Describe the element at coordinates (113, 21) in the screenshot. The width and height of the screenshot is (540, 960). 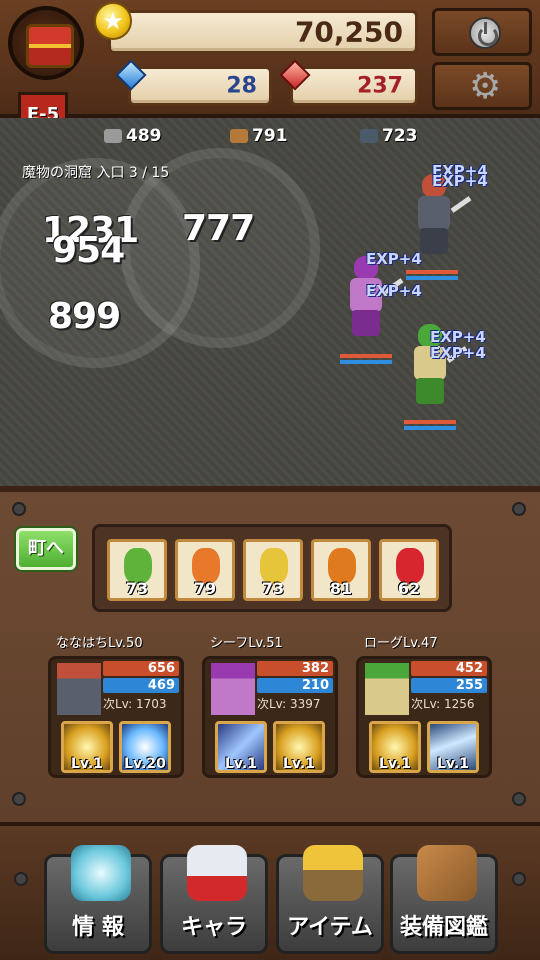
I see `gold-coin-icon: ★` at that location.